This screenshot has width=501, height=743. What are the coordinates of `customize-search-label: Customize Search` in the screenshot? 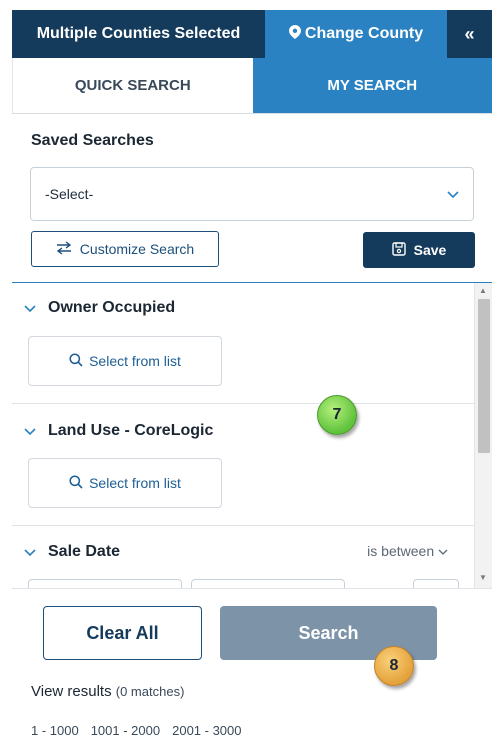 It's located at (137, 249).